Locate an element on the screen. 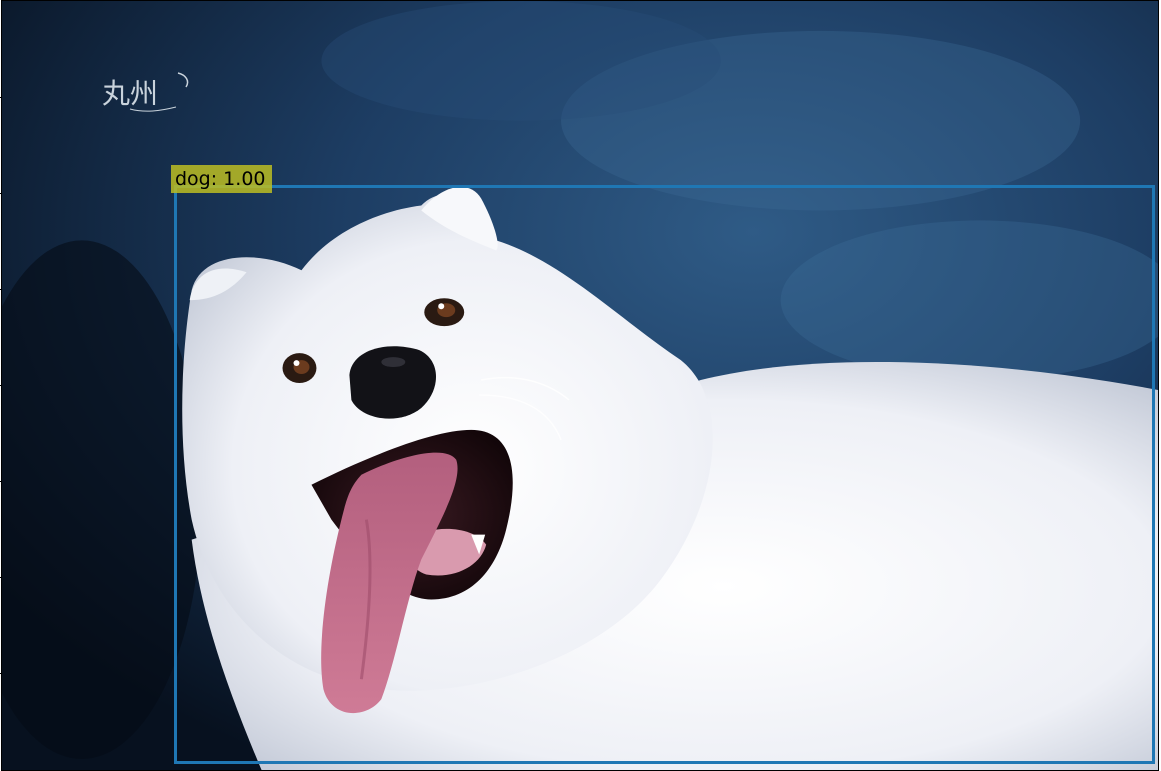 This screenshot has height=771, width=1161. detection-label: dog: 1.00 is located at coordinates (221, 179).